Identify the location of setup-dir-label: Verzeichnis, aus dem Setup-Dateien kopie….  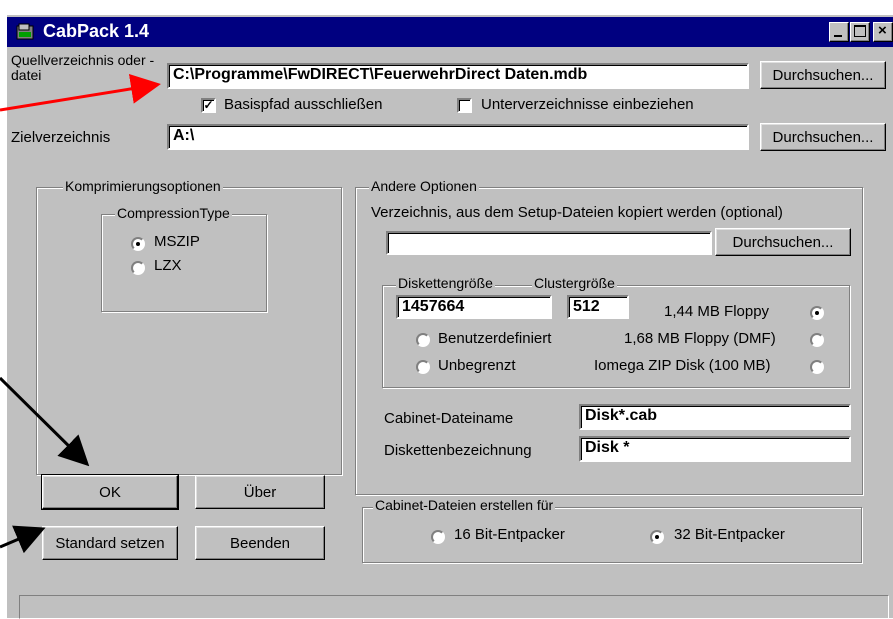
(577, 212).